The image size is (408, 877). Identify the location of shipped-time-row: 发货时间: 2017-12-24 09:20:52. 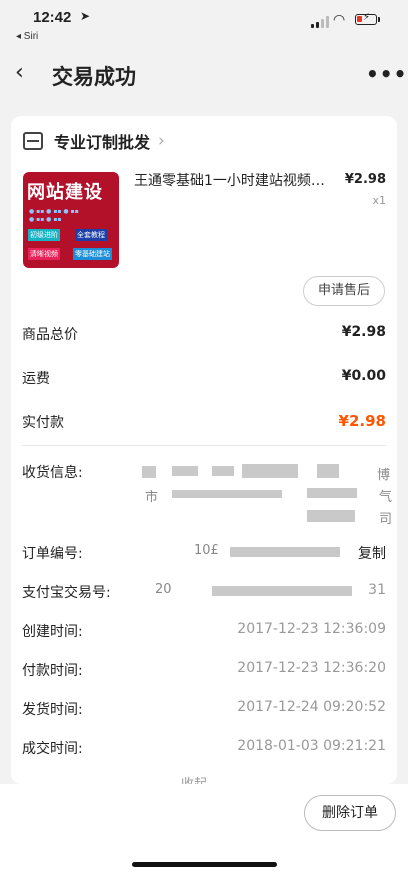
(204, 710).